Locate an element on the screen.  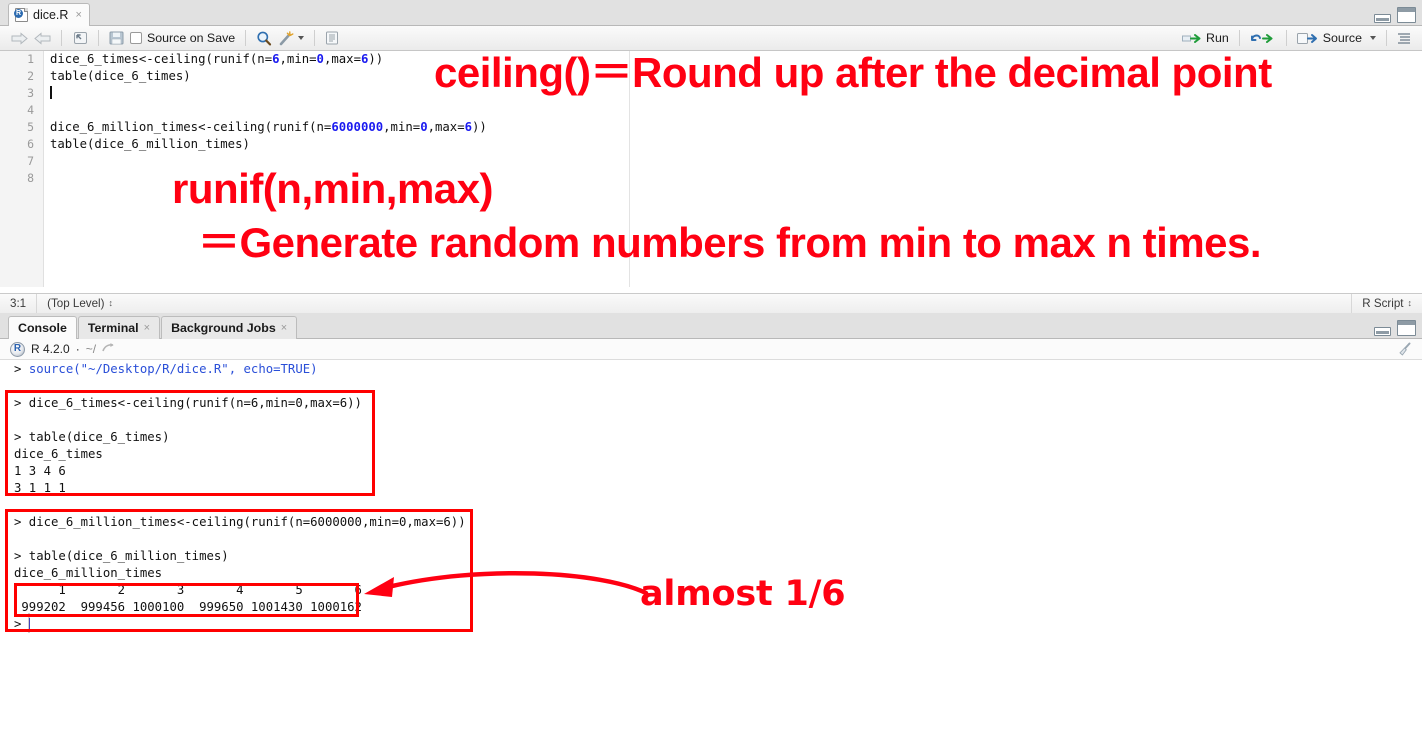
console-header: R R 4.2.0 · ~/ is located at coordinates (711, 349).